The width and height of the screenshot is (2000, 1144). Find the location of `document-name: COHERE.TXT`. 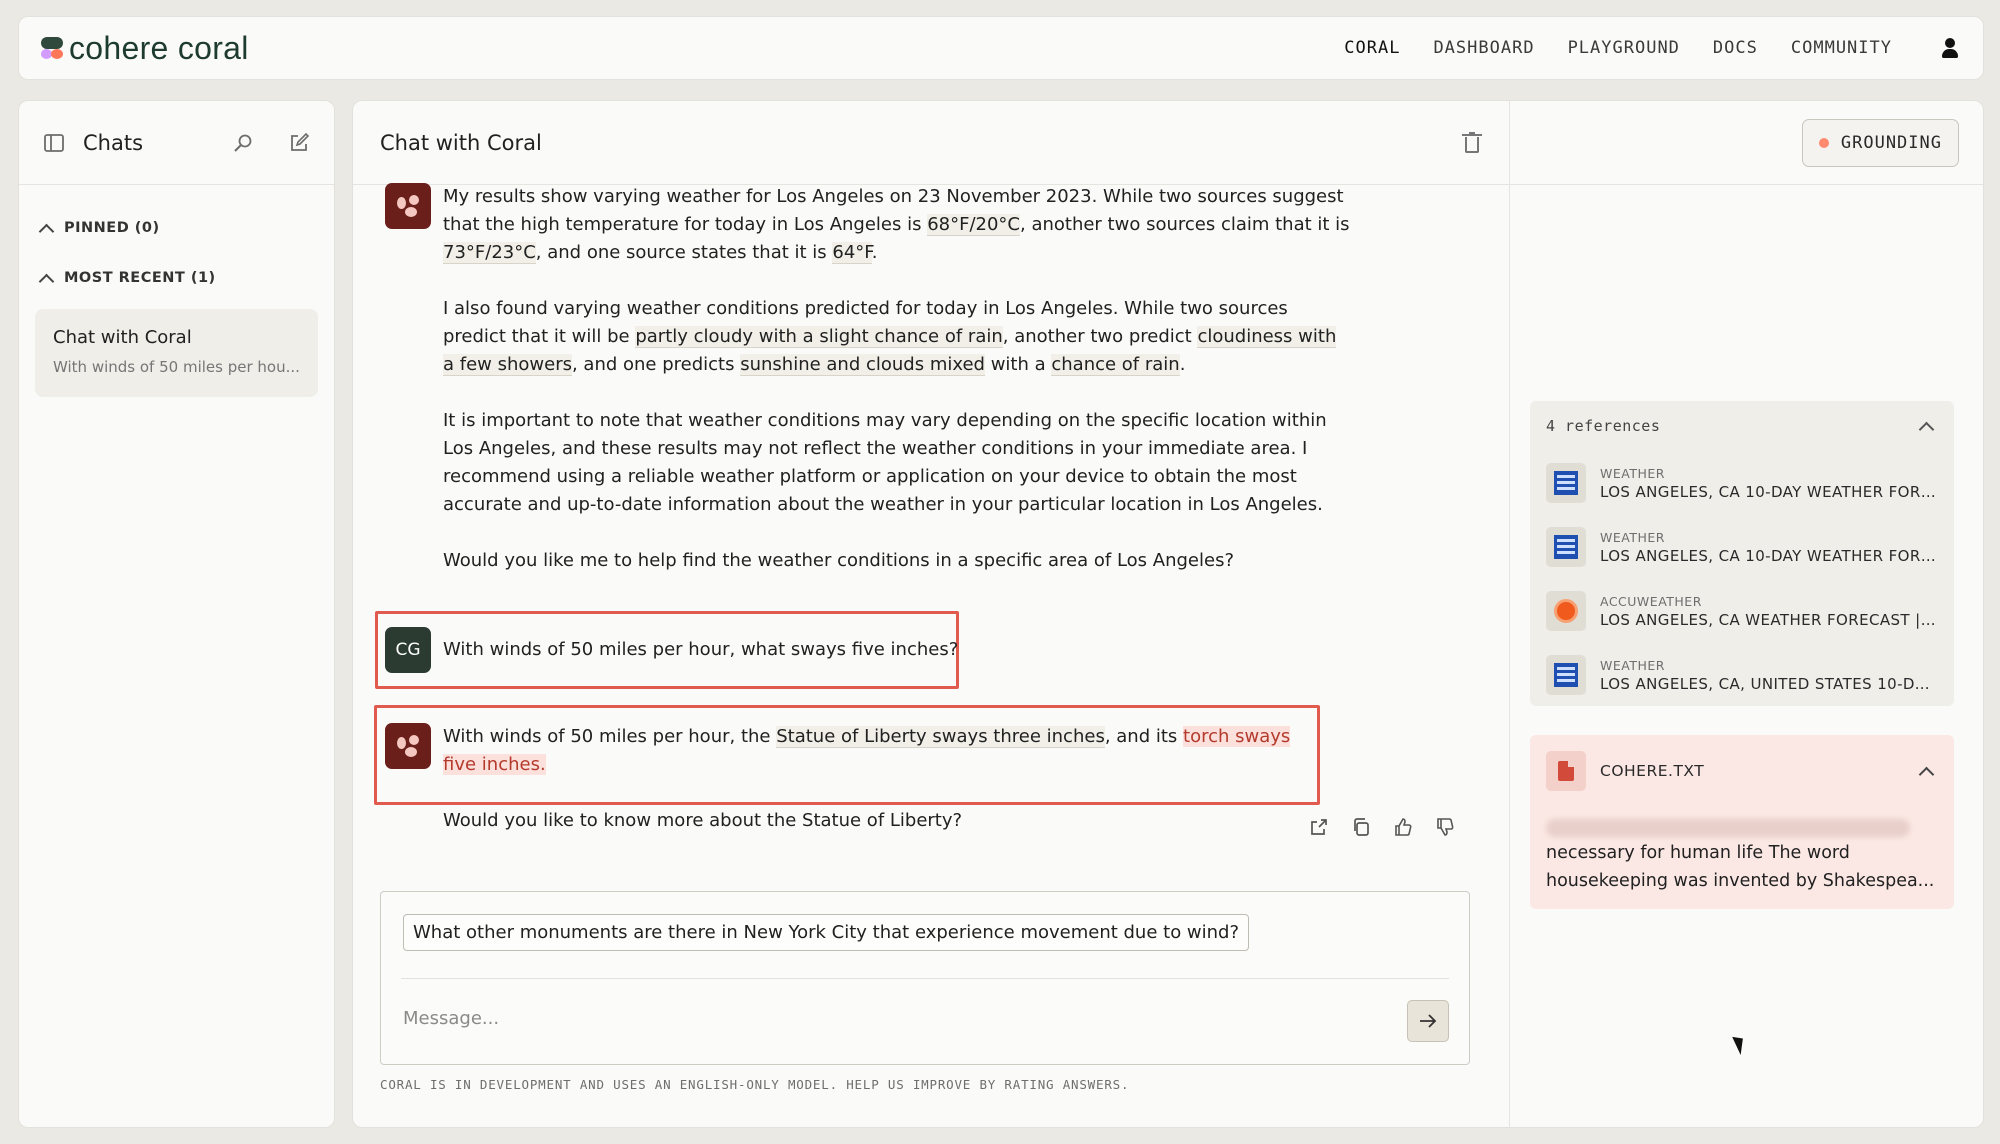

document-name: COHERE.TXT is located at coordinates (1652, 771).